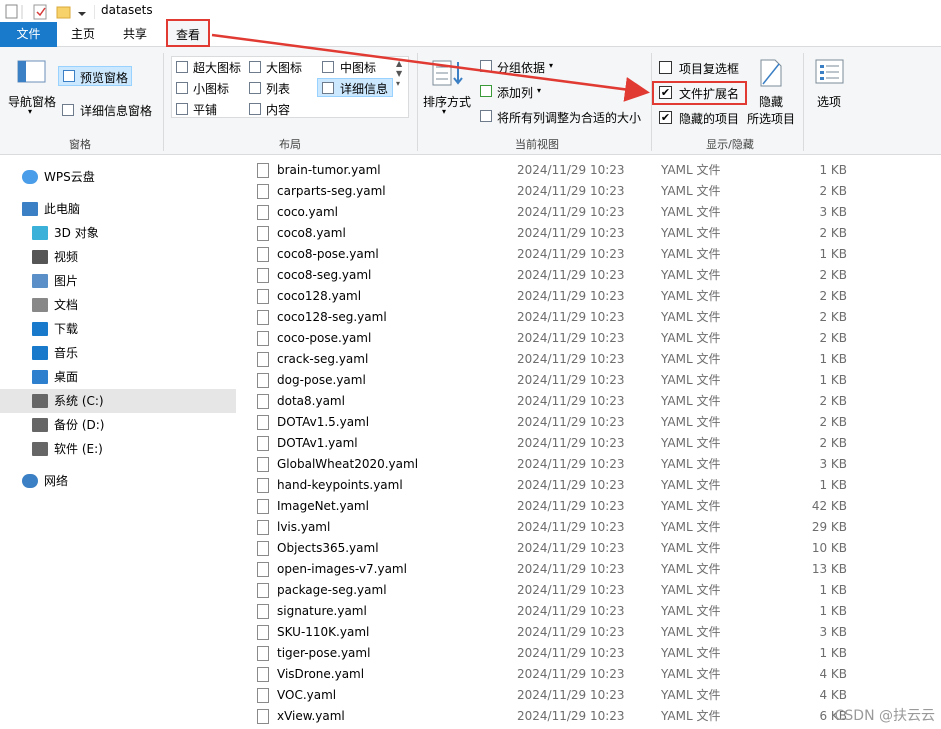 The height and width of the screenshot is (729, 941). I want to click on gallery-scroll-icon: ▲ ▼ ▾, so click(399, 74).